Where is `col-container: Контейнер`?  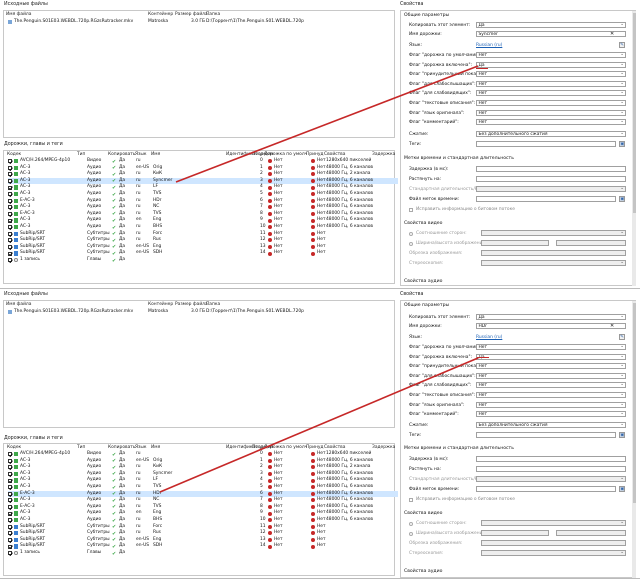 col-container: Контейнер is located at coordinates (160, 14).